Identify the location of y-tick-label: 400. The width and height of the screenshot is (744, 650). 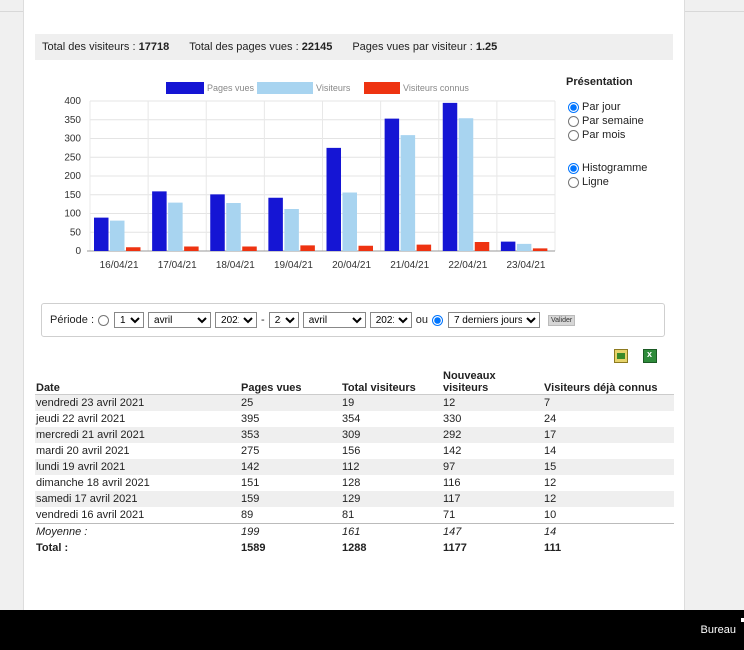
(72, 101).